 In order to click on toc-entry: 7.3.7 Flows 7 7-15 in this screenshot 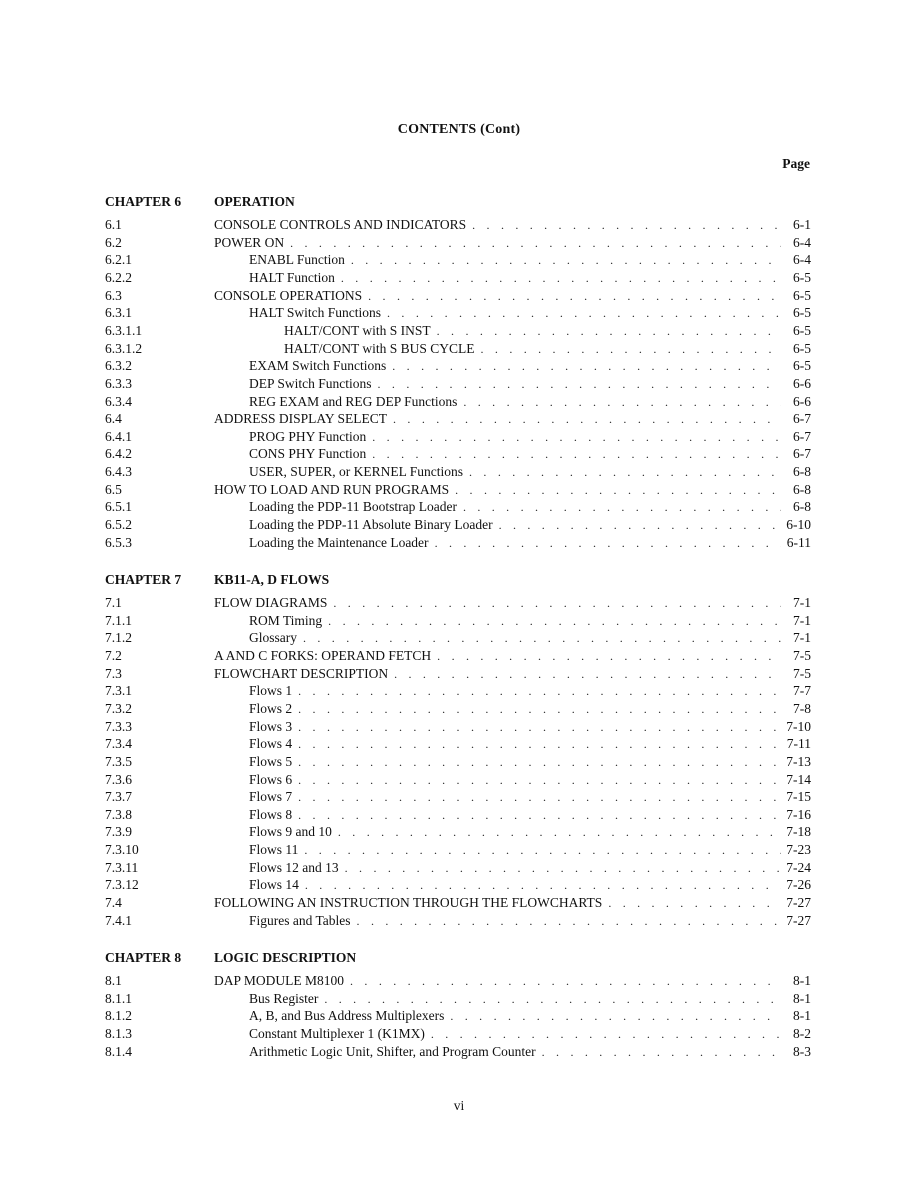, I will do `click(458, 797)`.